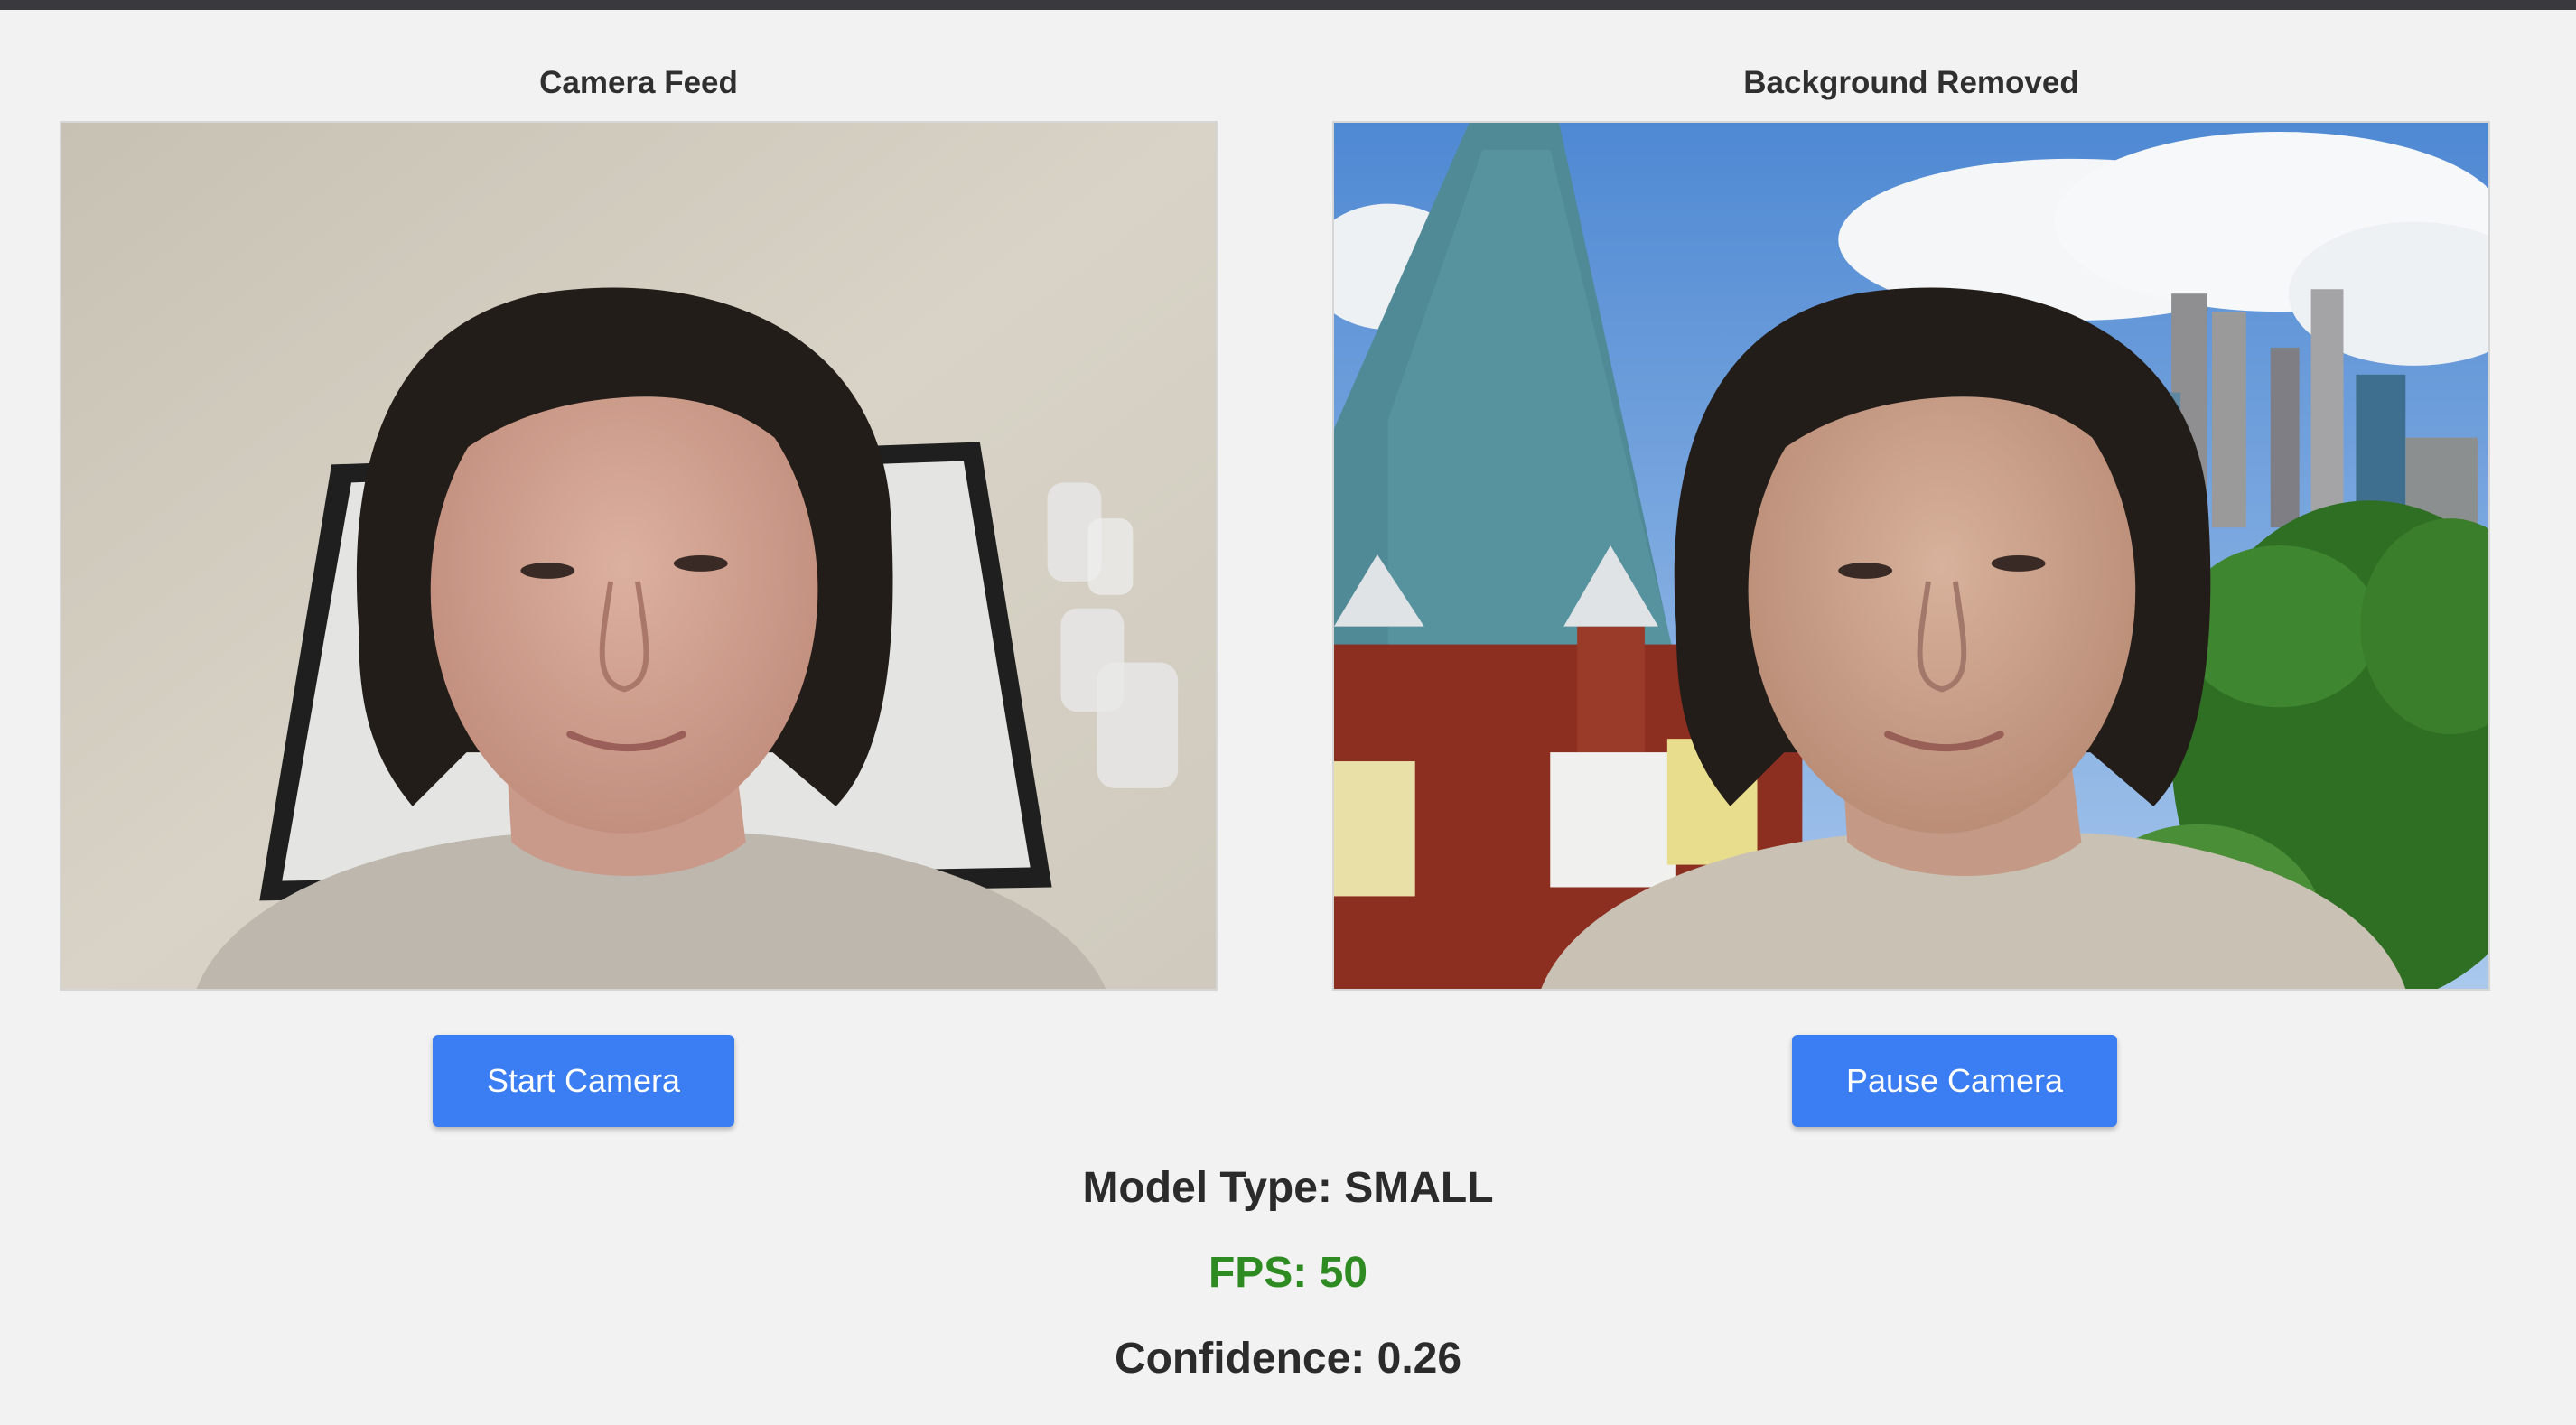 This screenshot has height=1425, width=2576. I want to click on fps-value: 50, so click(1343, 1273).